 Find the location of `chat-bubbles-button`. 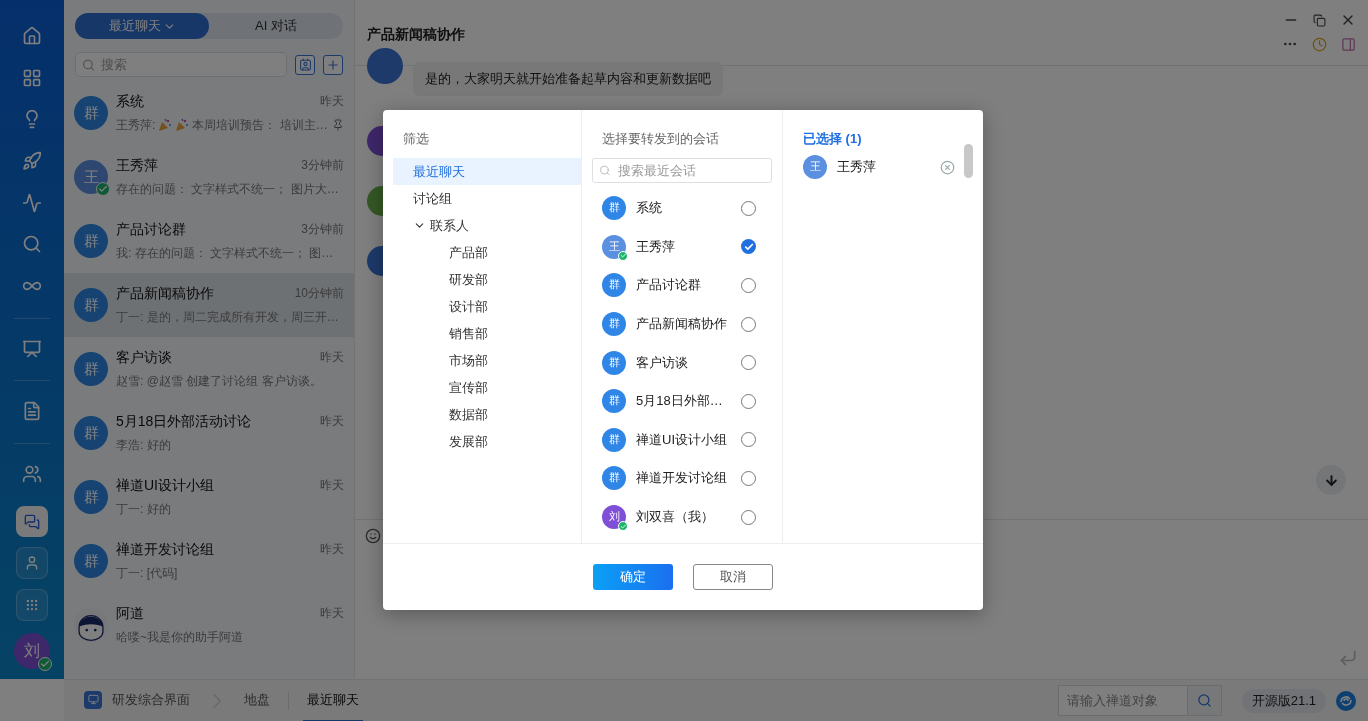

chat-bubbles-button is located at coordinates (32, 521).